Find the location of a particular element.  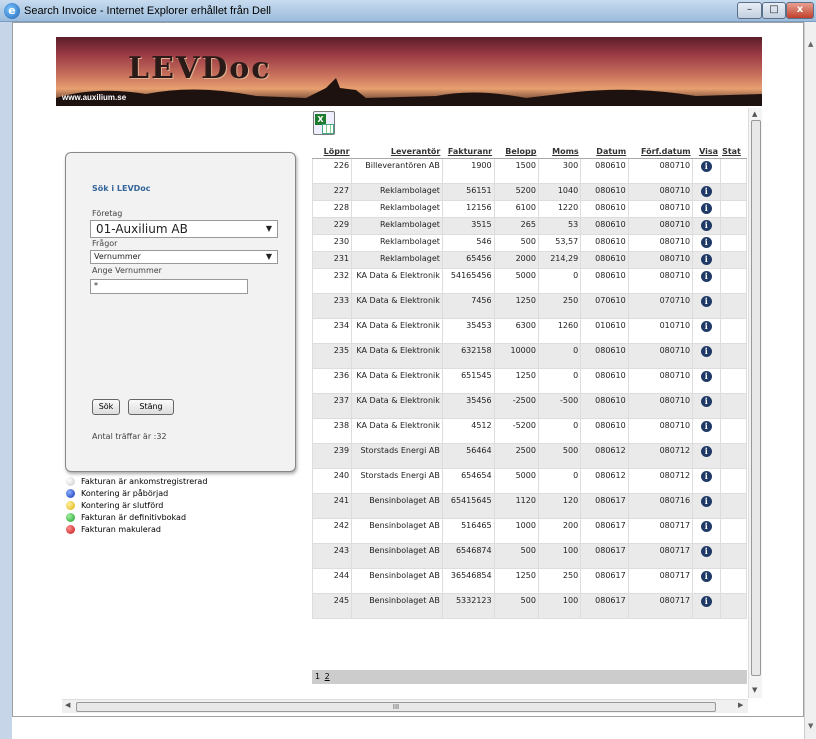

table-row: 230 Reklambolaget 546 500 53,57 080610 080710 i is located at coordinates (529, 242).